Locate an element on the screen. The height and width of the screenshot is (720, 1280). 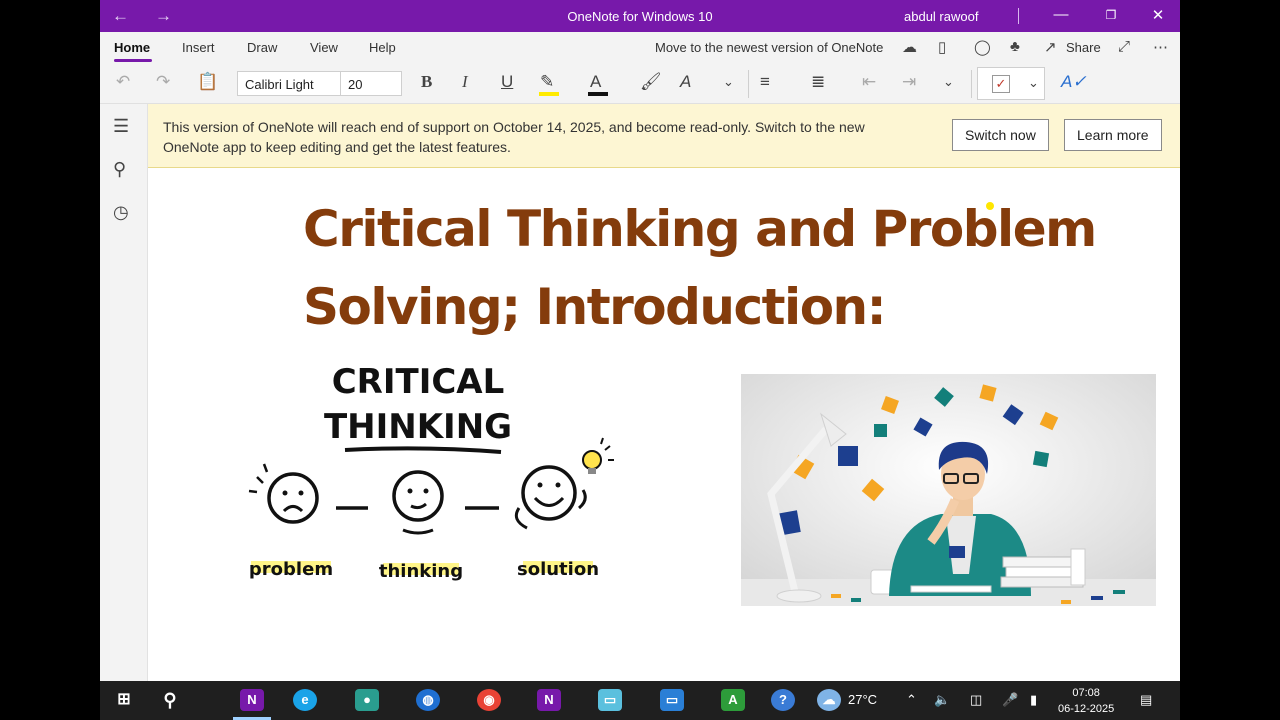
share-icon: ↗ is located at coordinates (1050, 47).